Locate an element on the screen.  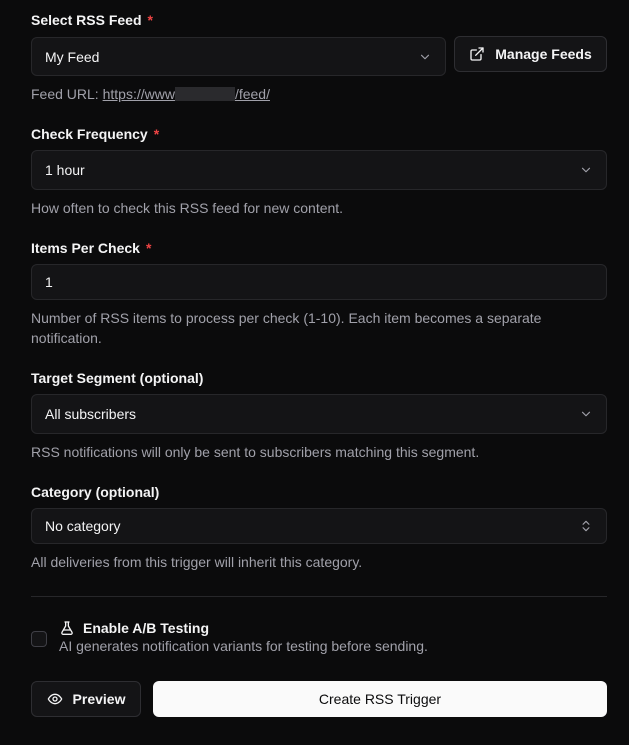
frequency-selected-value: 1 hour is located at coordinates (65, 170).